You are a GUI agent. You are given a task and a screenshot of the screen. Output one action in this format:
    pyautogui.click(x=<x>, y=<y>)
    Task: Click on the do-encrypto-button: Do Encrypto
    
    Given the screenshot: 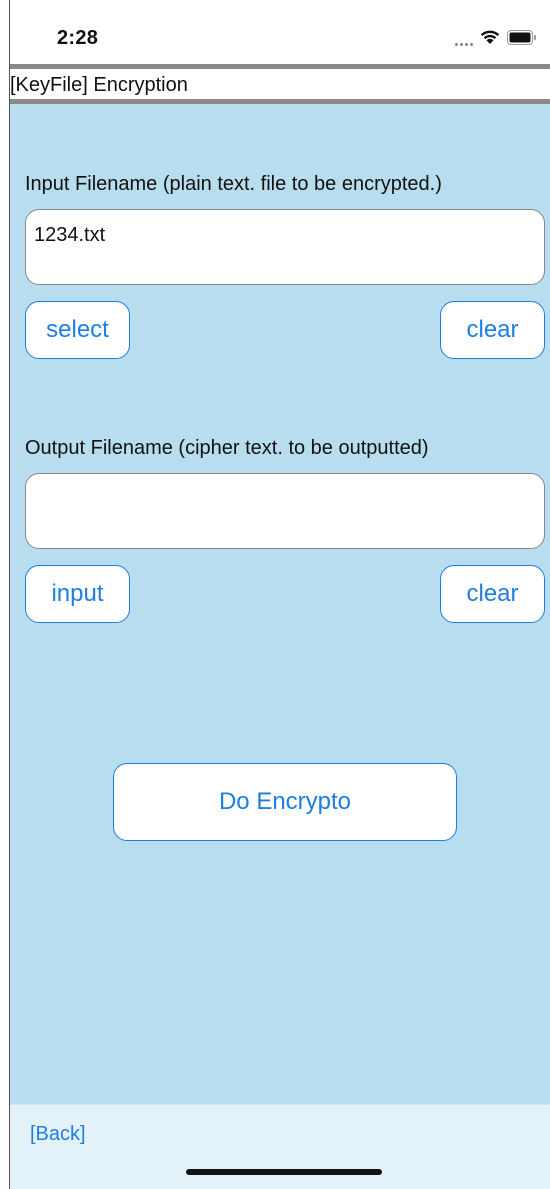 What is the action you would take?
    pyautogui.click(x=285, y=802)
    